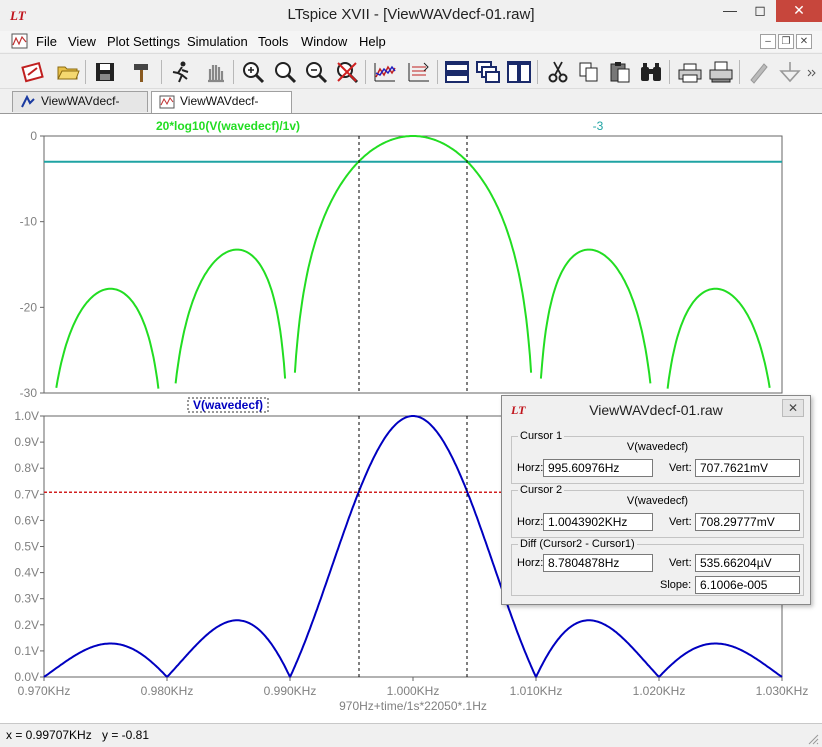 The height and width of the screenshot is (747, 822). I want to click on cursor-window-titlebar: LT ViewWAVdecf-01.raw ✕, so click(656, 410).